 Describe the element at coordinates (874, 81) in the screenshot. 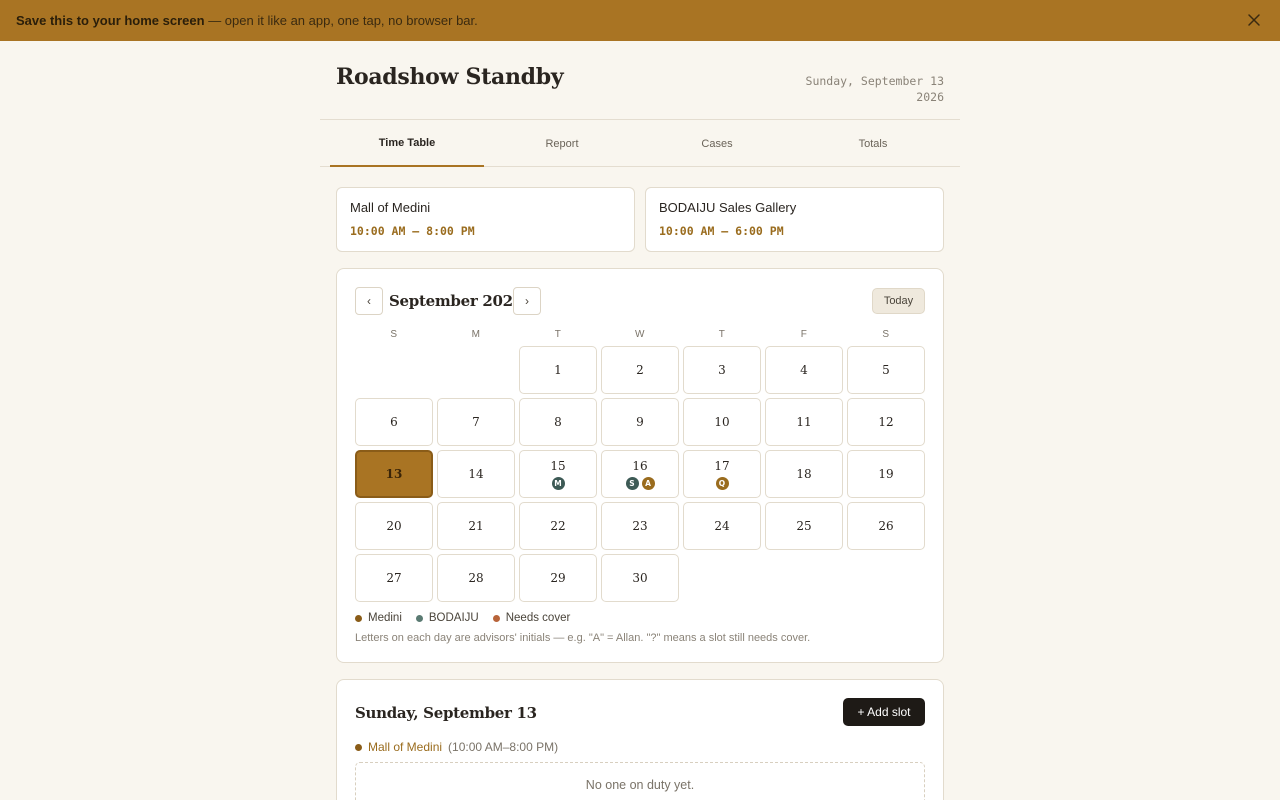

I see `current-date-line1: Sunday, September 13` at that location.